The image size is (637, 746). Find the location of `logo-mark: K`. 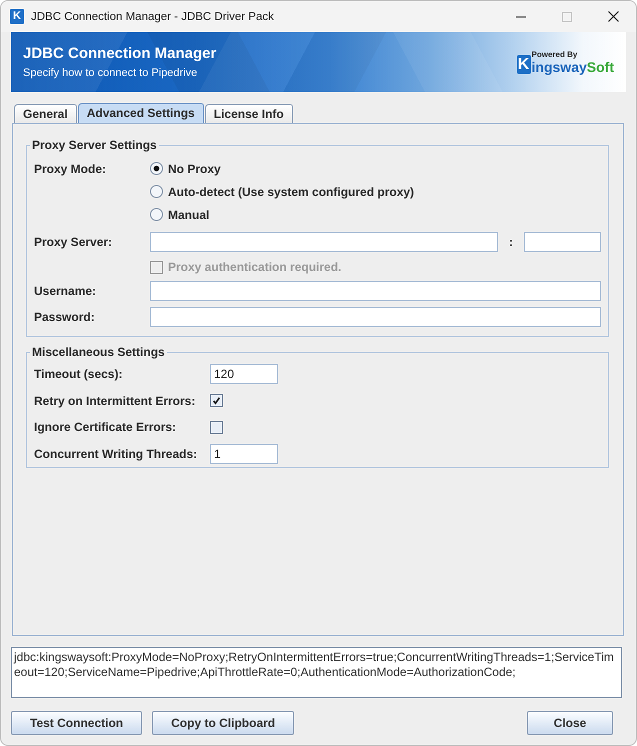

logo-mark: K is located at coordinates (523, 64).